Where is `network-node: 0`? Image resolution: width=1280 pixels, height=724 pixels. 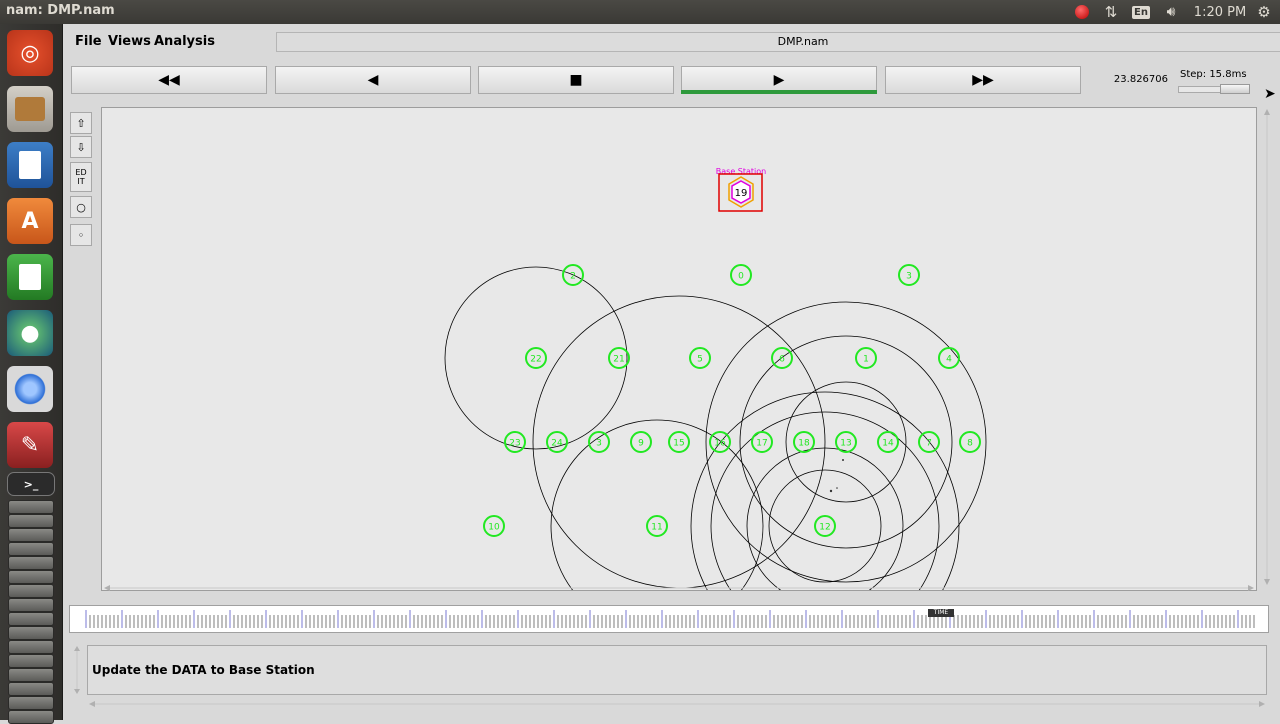
network-node: 0 is located at coordinates (741, 275).